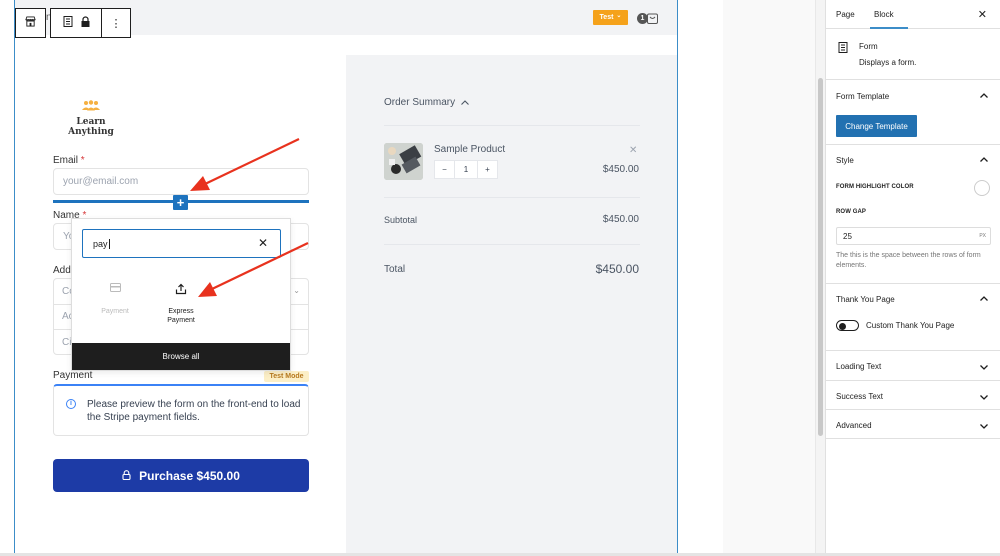 The height and width of the screenshot is (556, 1000). What do you see at coordinates (770, 276) in the screenshot?
I see `canvas-margin` at bounding box center [770, 276].